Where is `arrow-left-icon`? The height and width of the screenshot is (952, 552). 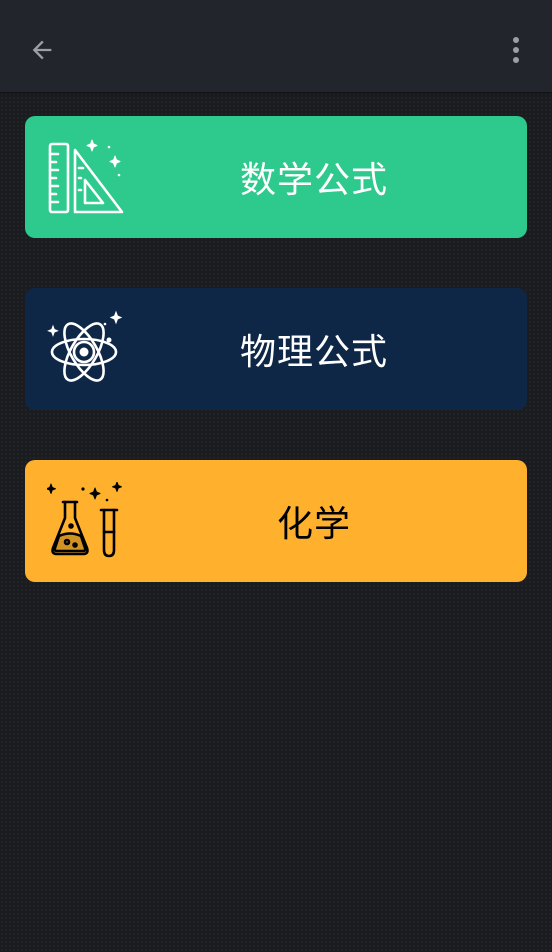
arrow-left-icon is located at coordinates (42, 50).